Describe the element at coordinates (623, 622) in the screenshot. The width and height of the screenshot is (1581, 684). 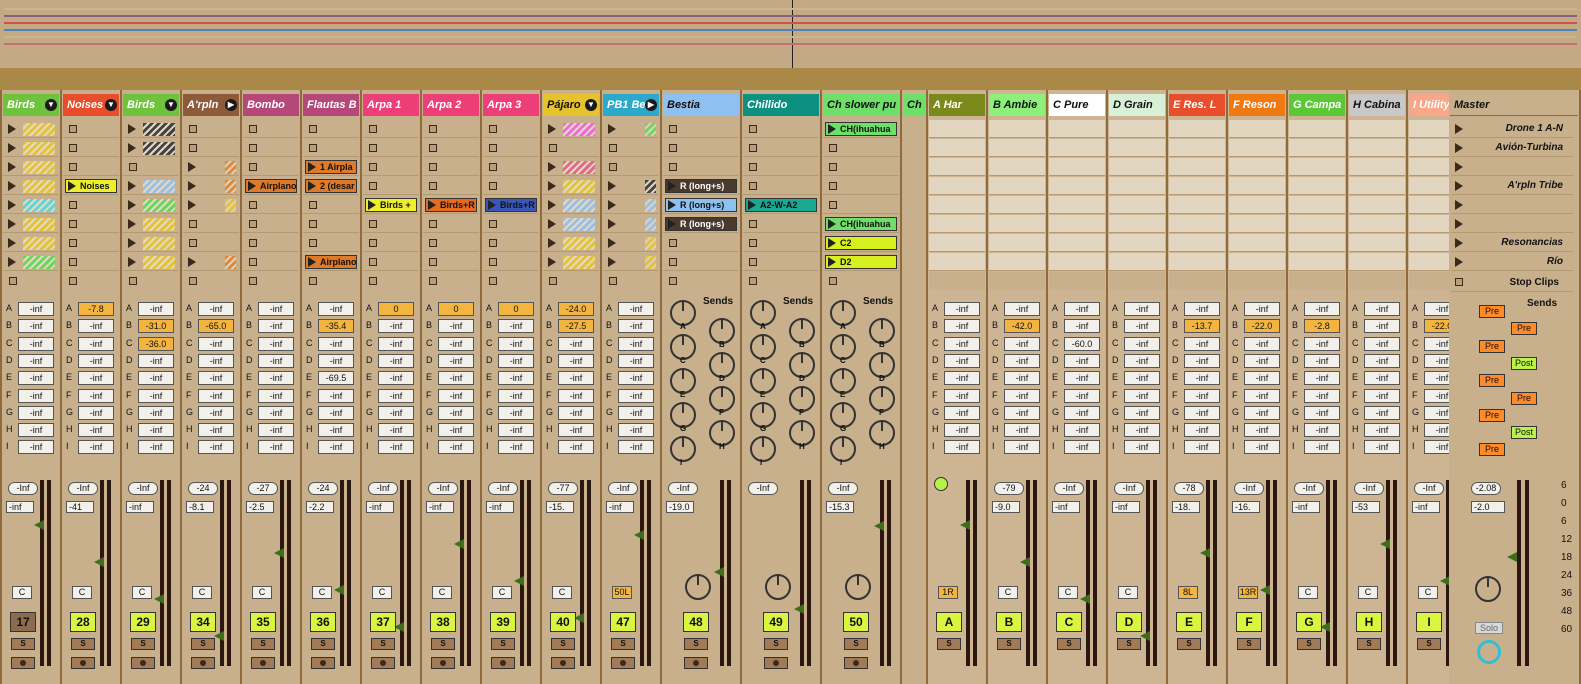
I see `track-activator-button: 47` at that location.